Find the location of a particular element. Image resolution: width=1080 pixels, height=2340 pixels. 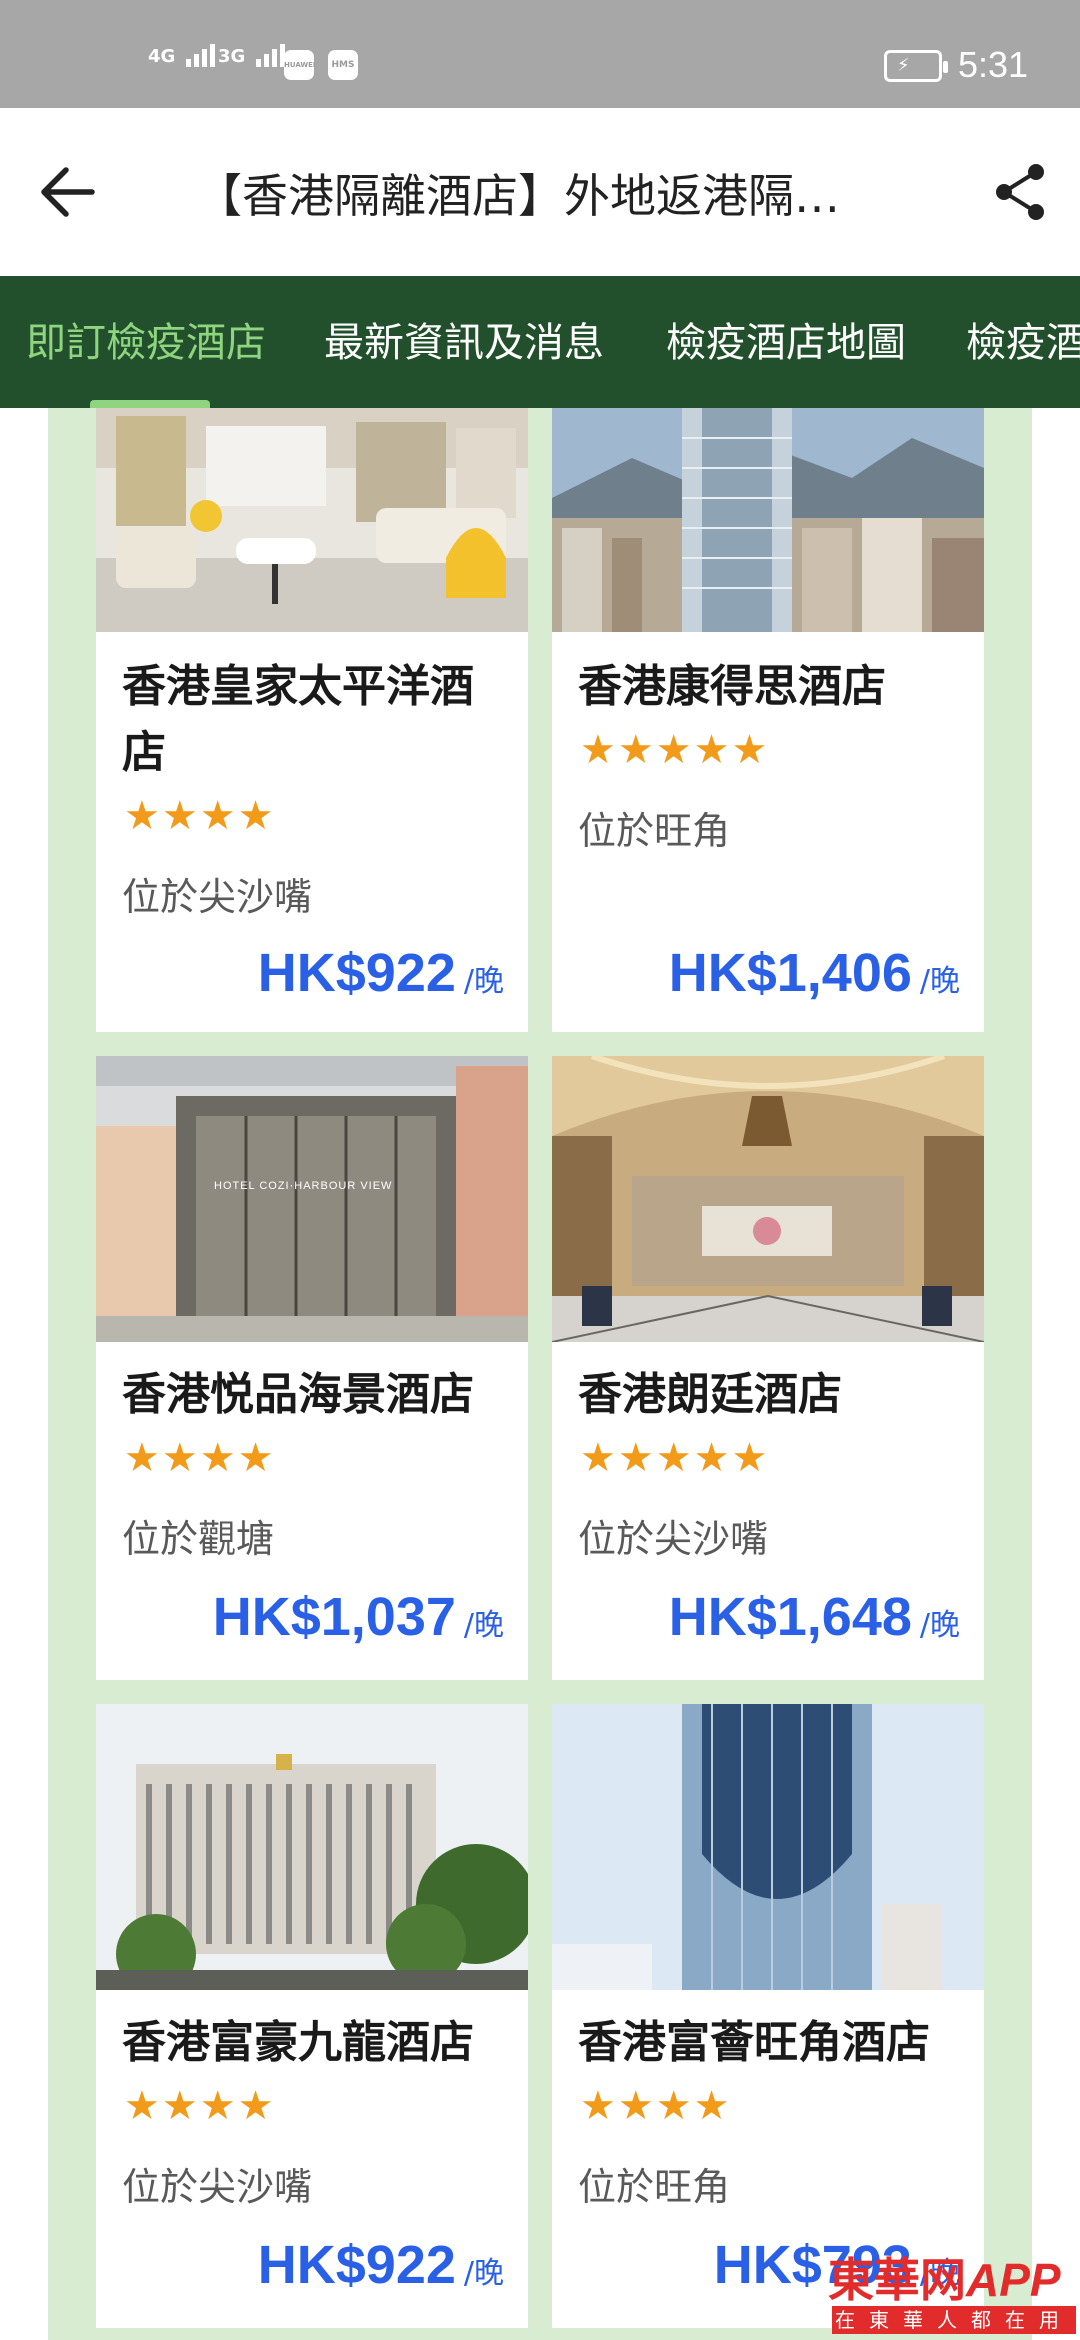

hotel-name-line: 香港康得思酒店 is located at coordinates (732, 686).